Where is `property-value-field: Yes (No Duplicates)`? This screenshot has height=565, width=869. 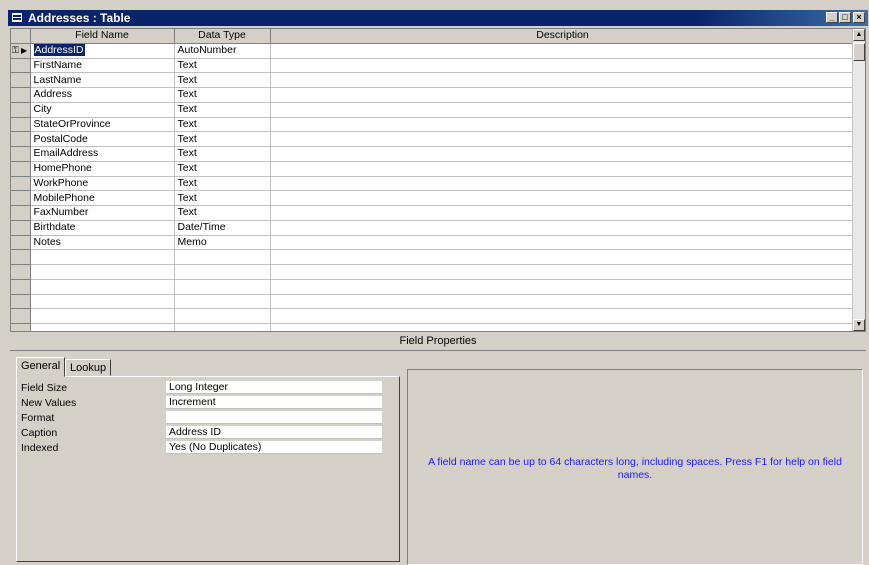 property-value-field: Yes (No Duplicates) is located at coordinates (274, 447).